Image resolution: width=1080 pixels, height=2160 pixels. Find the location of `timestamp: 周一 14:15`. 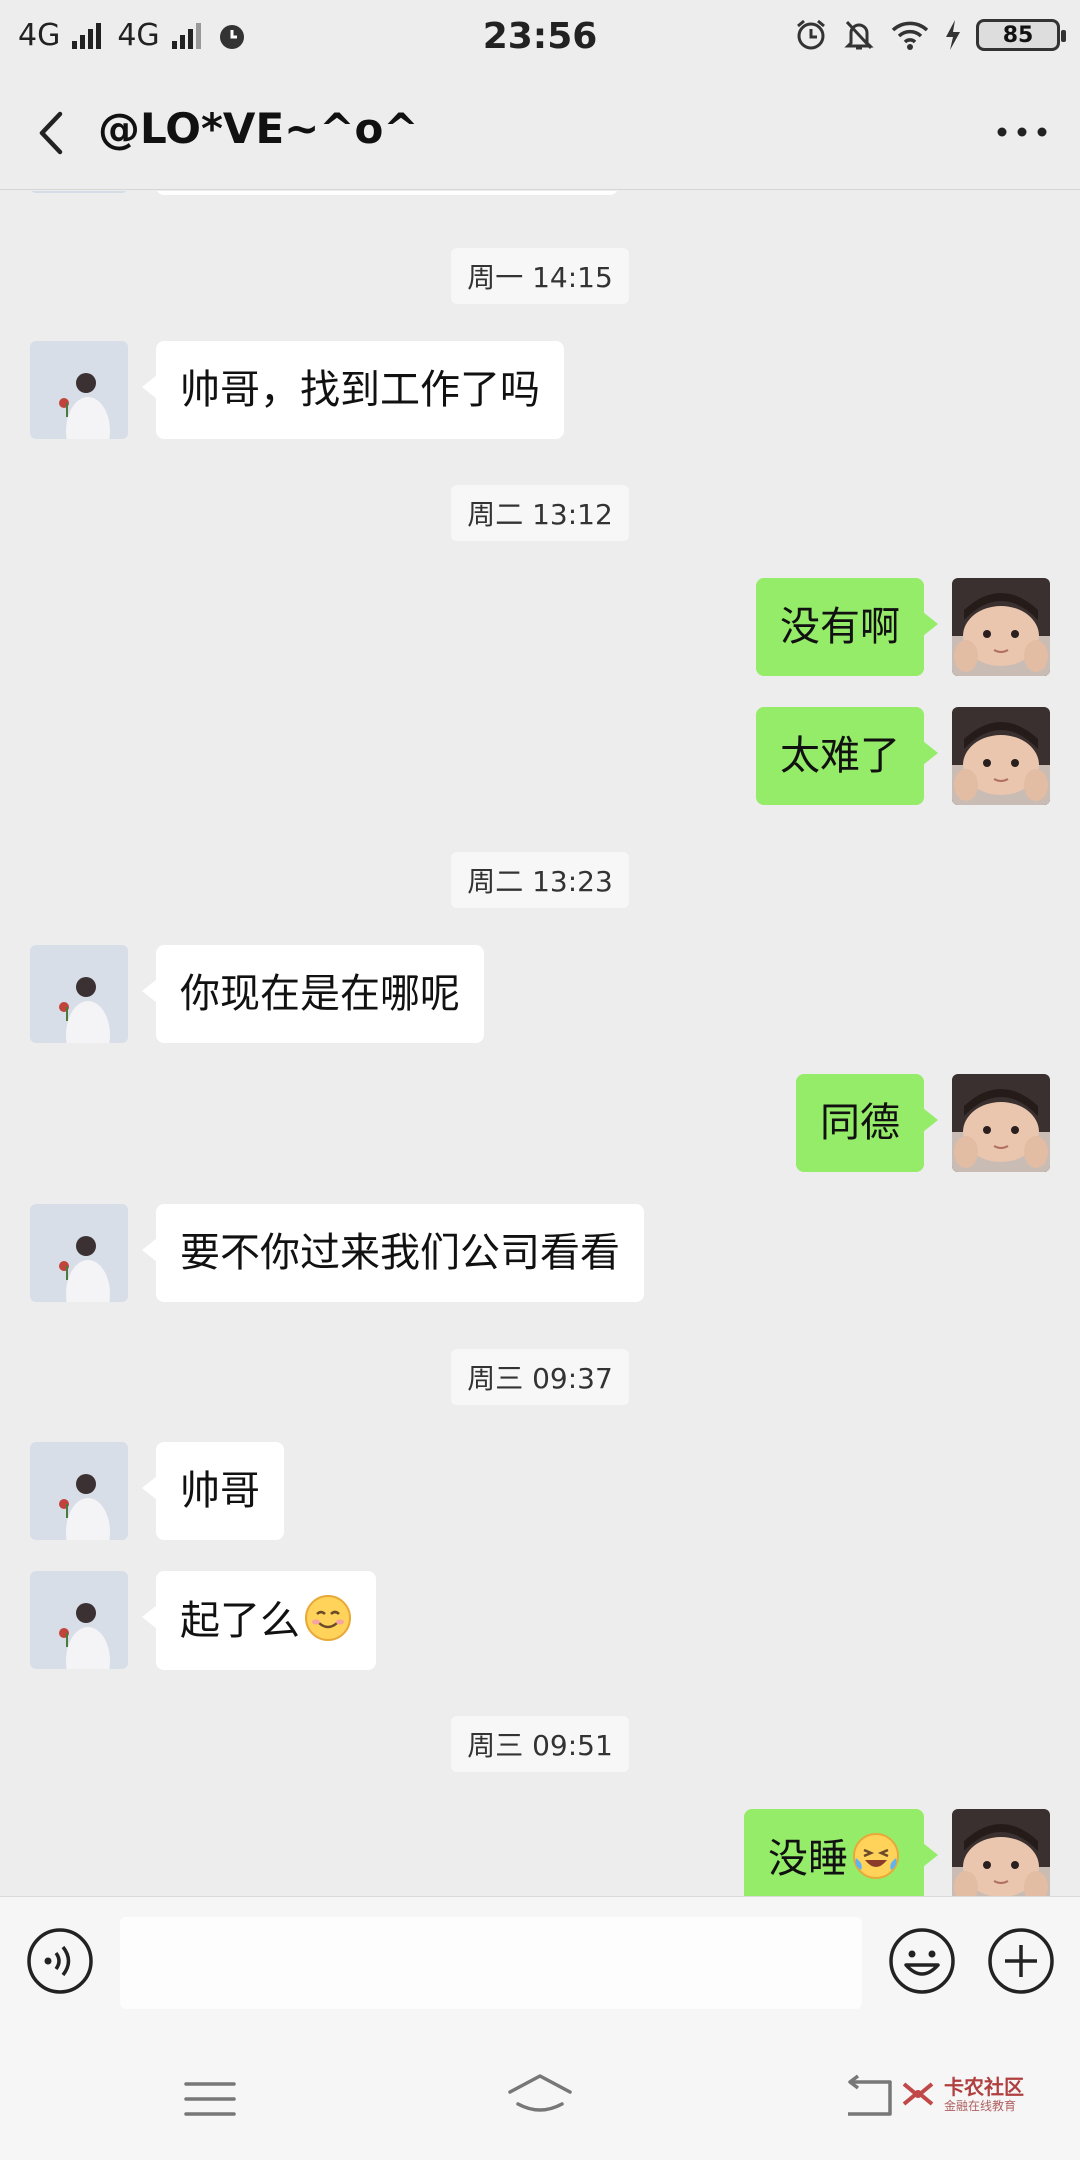

timestamp: 周一 14:15 is located at coordinates (540, 276).